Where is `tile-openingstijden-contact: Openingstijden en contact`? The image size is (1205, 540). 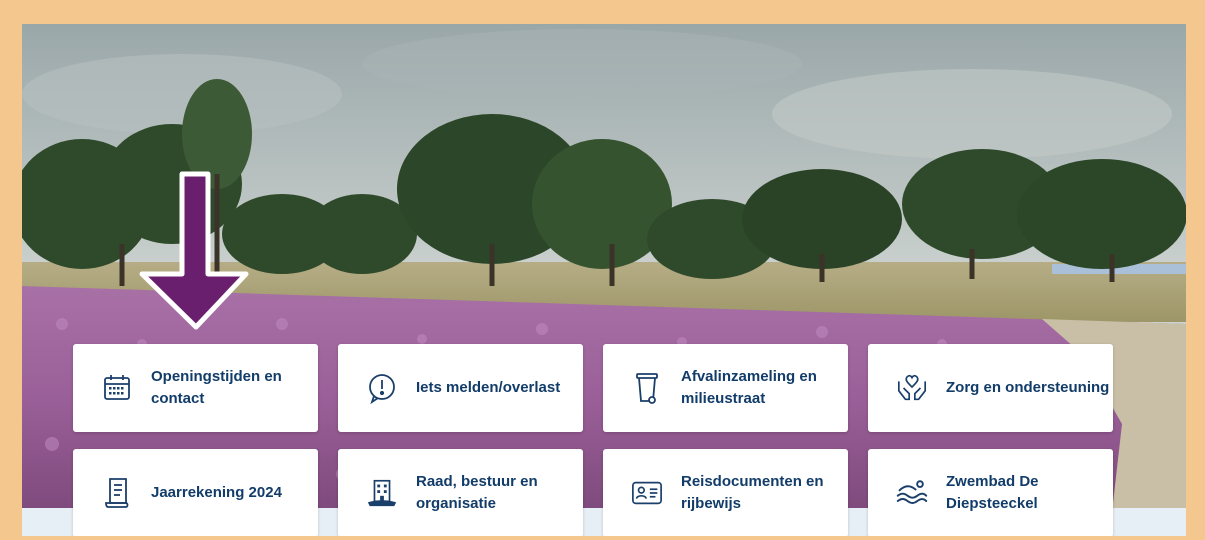 tile-openingstijden-contact: Openingstijden en contact is located at coordinates (195, 388).